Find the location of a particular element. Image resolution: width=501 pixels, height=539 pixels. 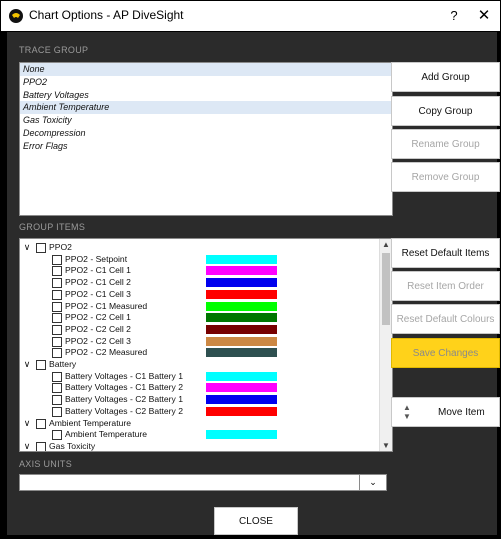

trace-group-item: Decompression is located at coordinates (206, 133).